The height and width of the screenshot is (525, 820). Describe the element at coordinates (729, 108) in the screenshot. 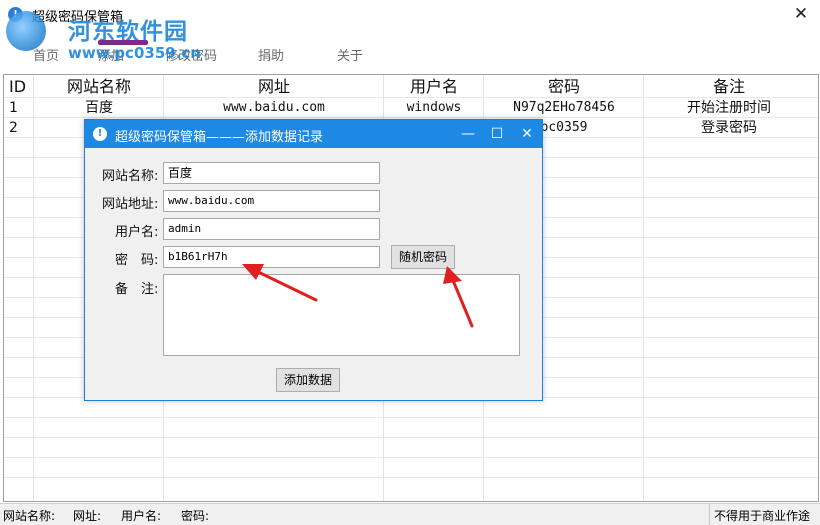

I see `cell-note: 开始注册时间` at that location.